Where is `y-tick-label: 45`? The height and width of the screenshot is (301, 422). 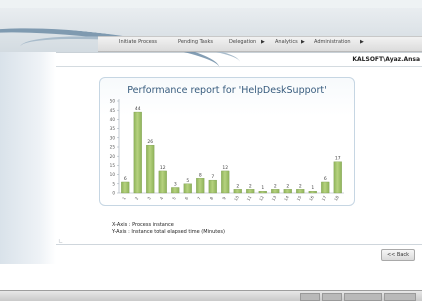
y-tick-label: 45 is located at coordinates (113, 110).